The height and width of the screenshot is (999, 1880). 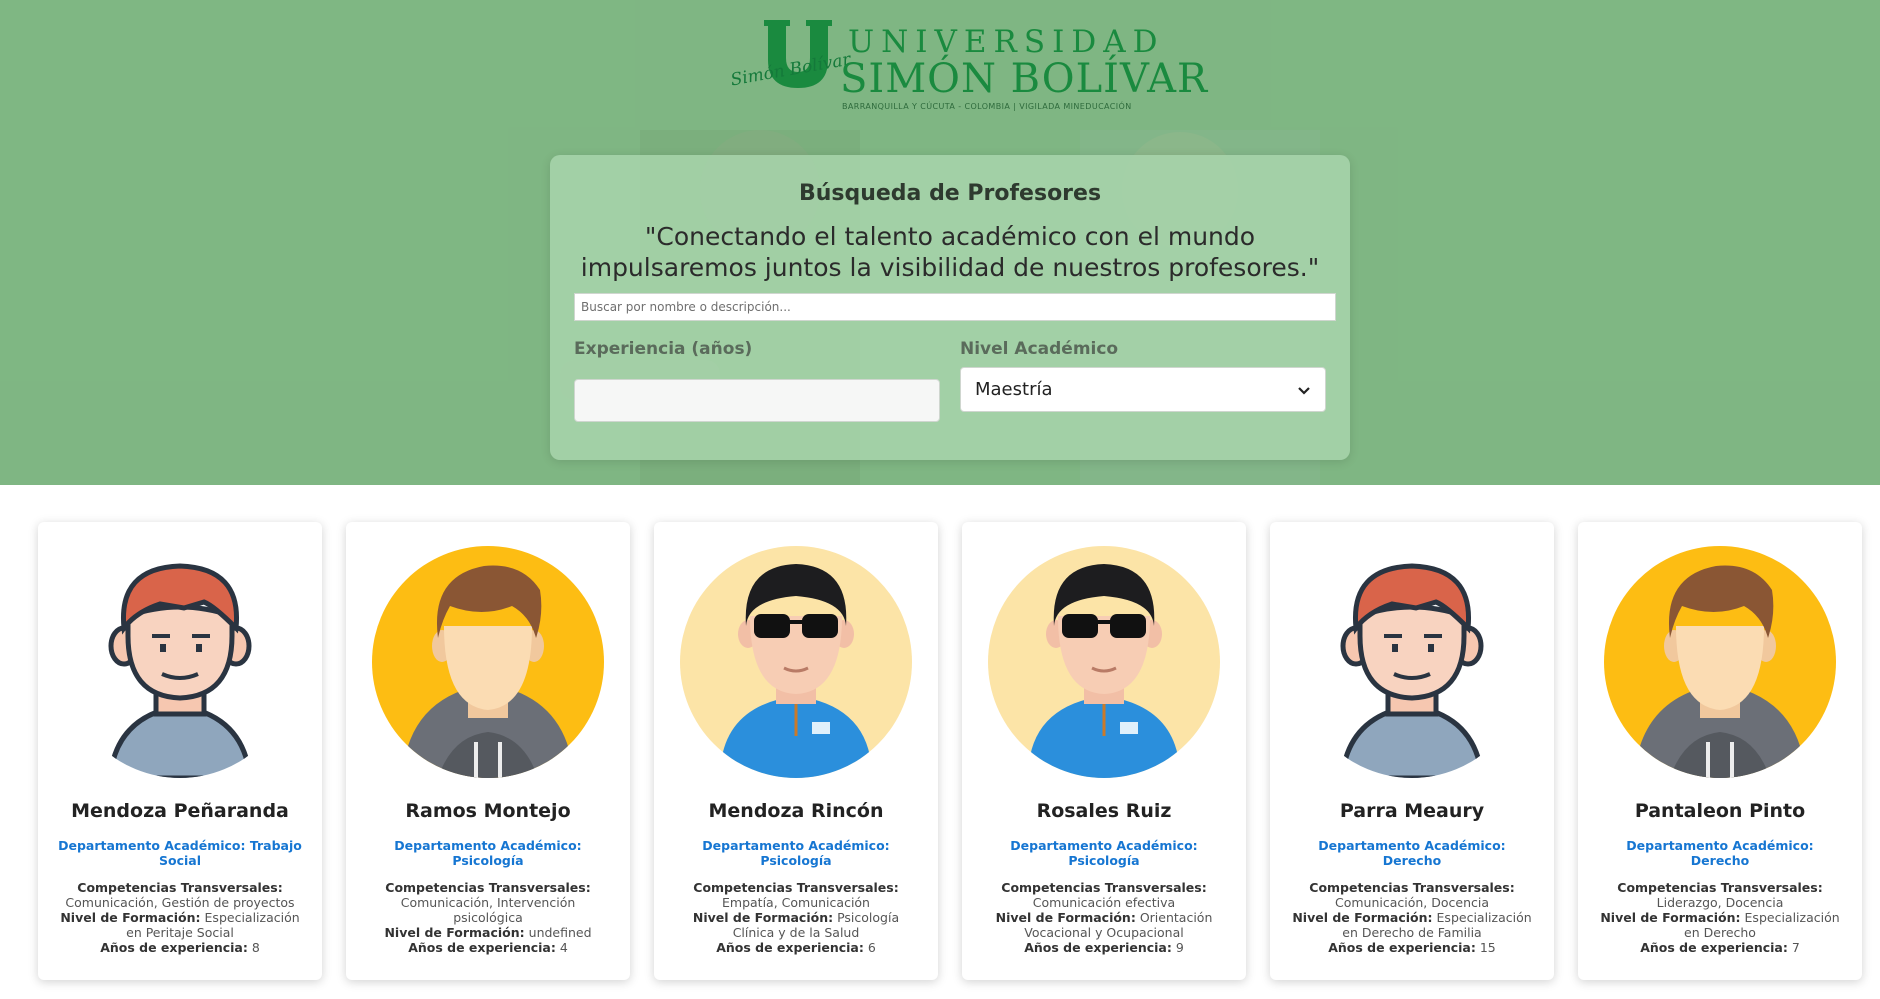 What do you see at coordinates (1412, 811) in the screenshot?
I see `professor-name: Parra Meaury` at bounding box center [1412, 811].